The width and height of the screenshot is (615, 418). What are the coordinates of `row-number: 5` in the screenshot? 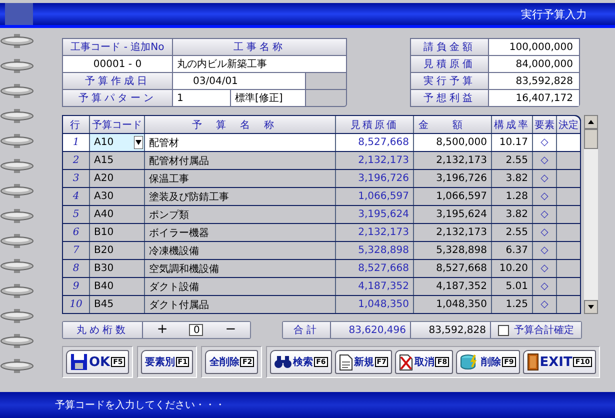 It's located at (76, 214).